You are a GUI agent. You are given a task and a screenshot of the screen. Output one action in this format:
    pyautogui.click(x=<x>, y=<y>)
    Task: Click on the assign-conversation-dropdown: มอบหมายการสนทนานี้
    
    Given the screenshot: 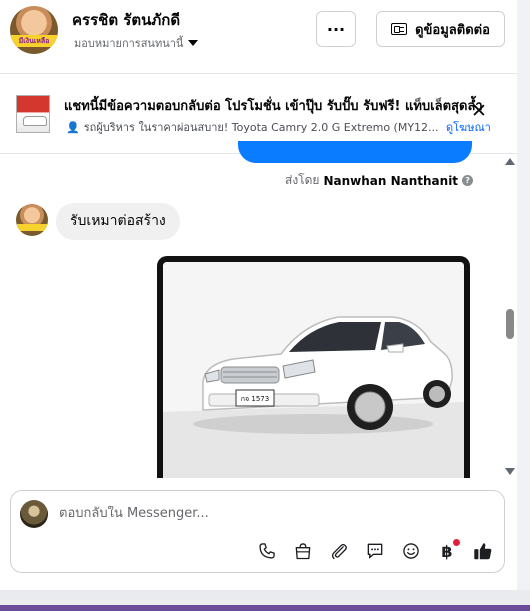 What is the action you would take?
    pyautogui.click(x=136, y=43)
    